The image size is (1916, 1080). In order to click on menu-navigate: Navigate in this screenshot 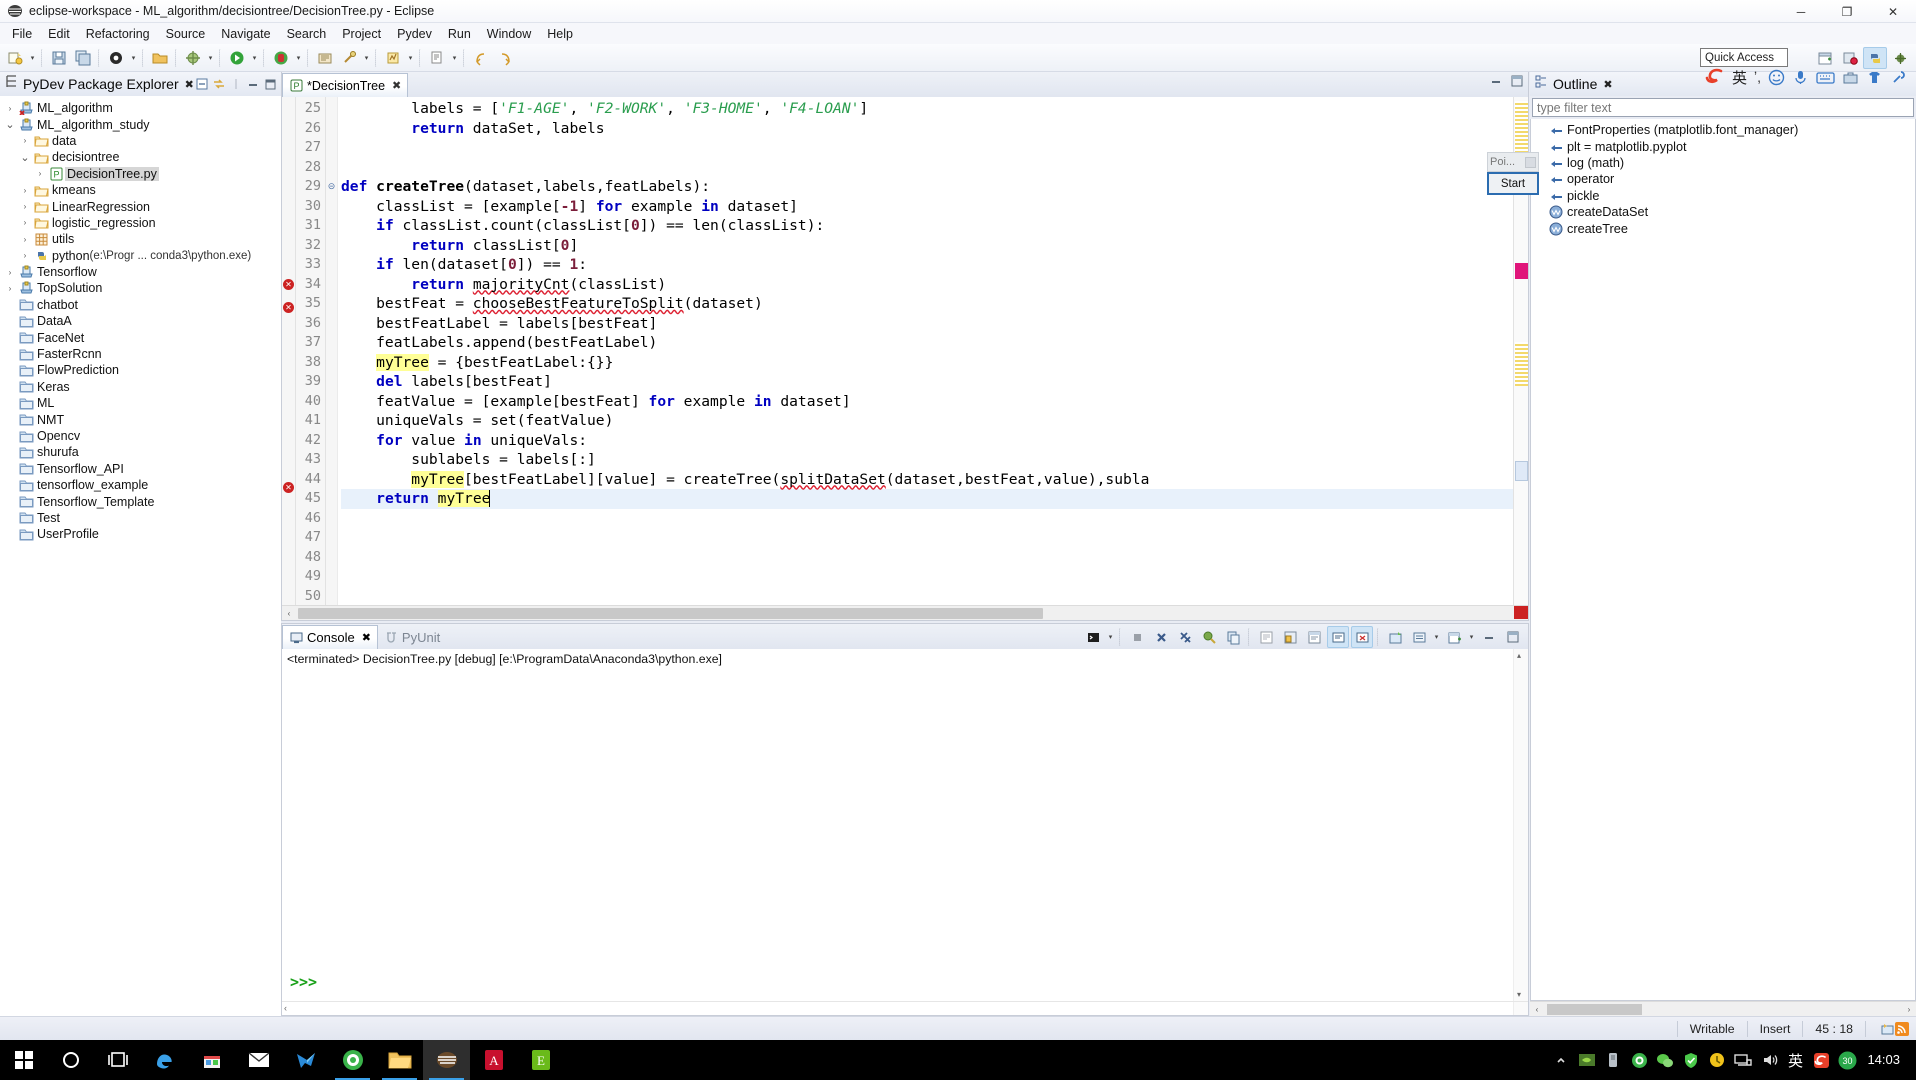, I will do `click(245, 34)`.